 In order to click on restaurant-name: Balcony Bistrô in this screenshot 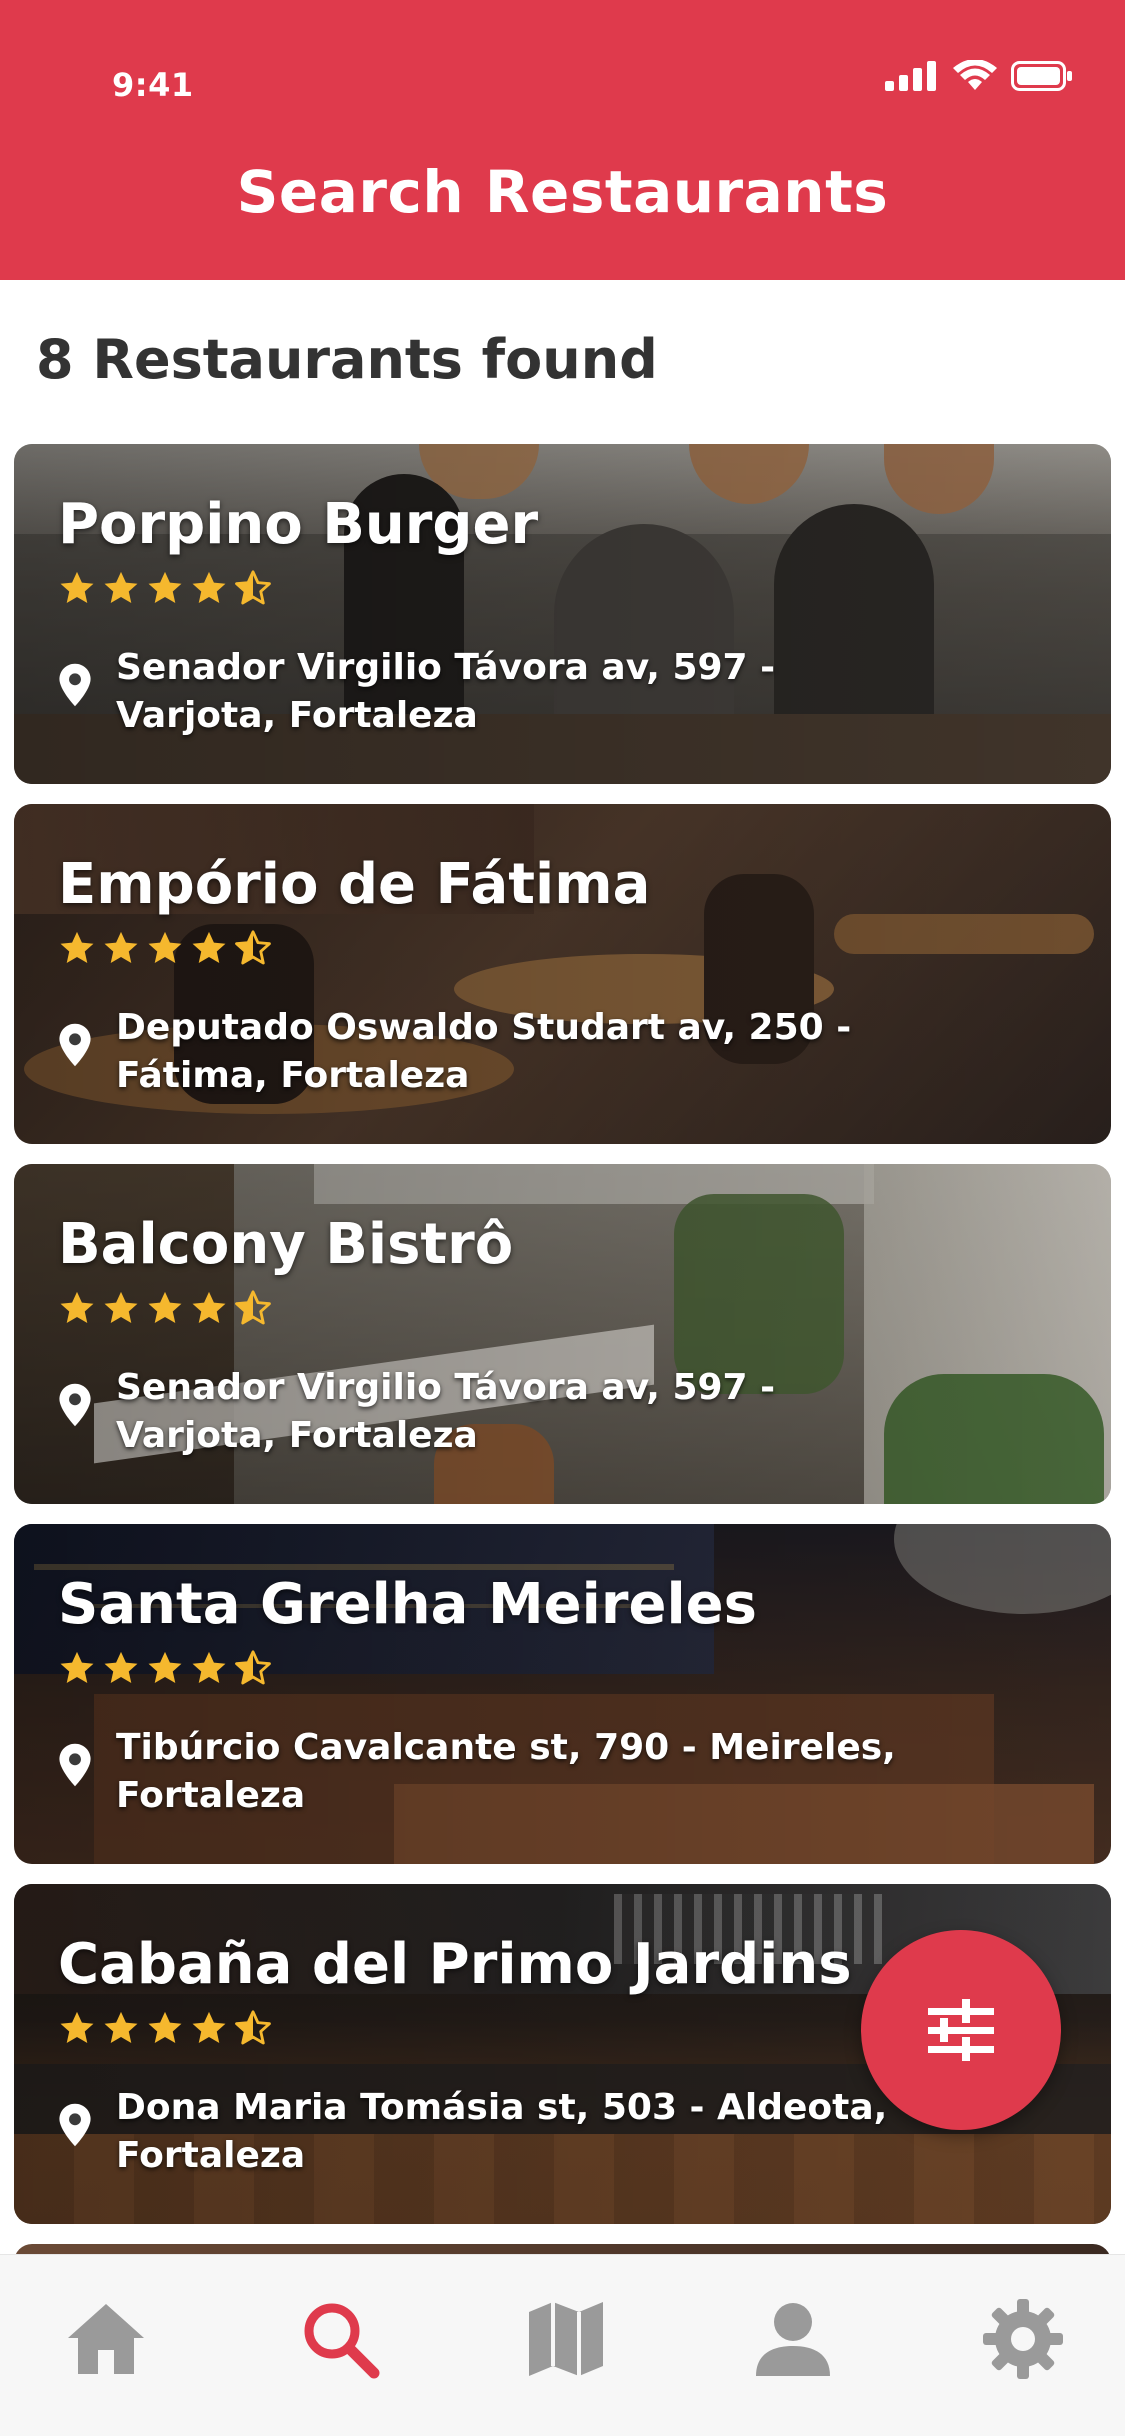, I will do `click(286, 1244)`.